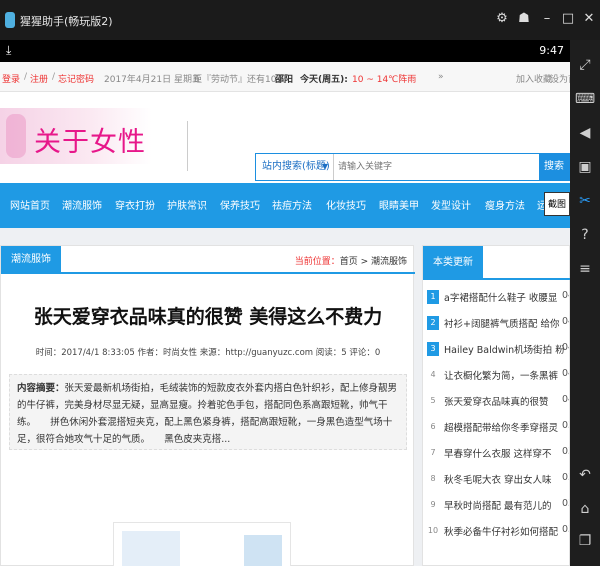 This screenshot has width=600, height=566. What do you see at coordinates (568, 19) in the screenshot?
I see `maximize-button: □` at bounding box center [568, 19].